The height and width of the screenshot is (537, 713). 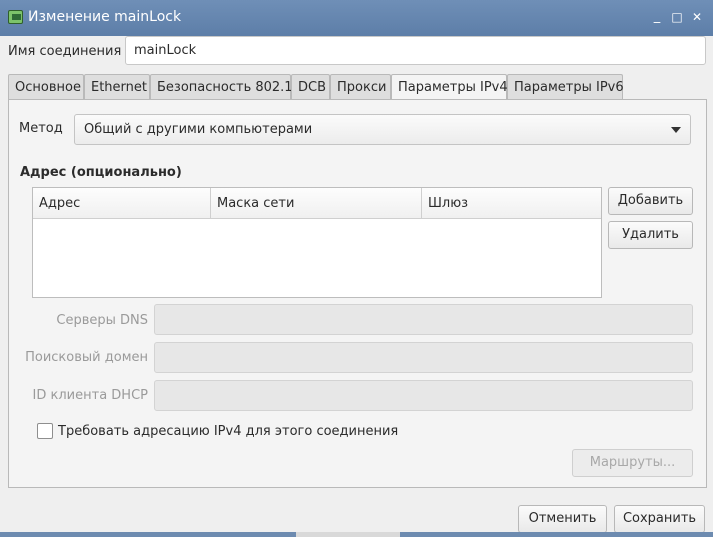 I want to click on method-value: Общий с другими компьютерами, so click(x=198, y=129).